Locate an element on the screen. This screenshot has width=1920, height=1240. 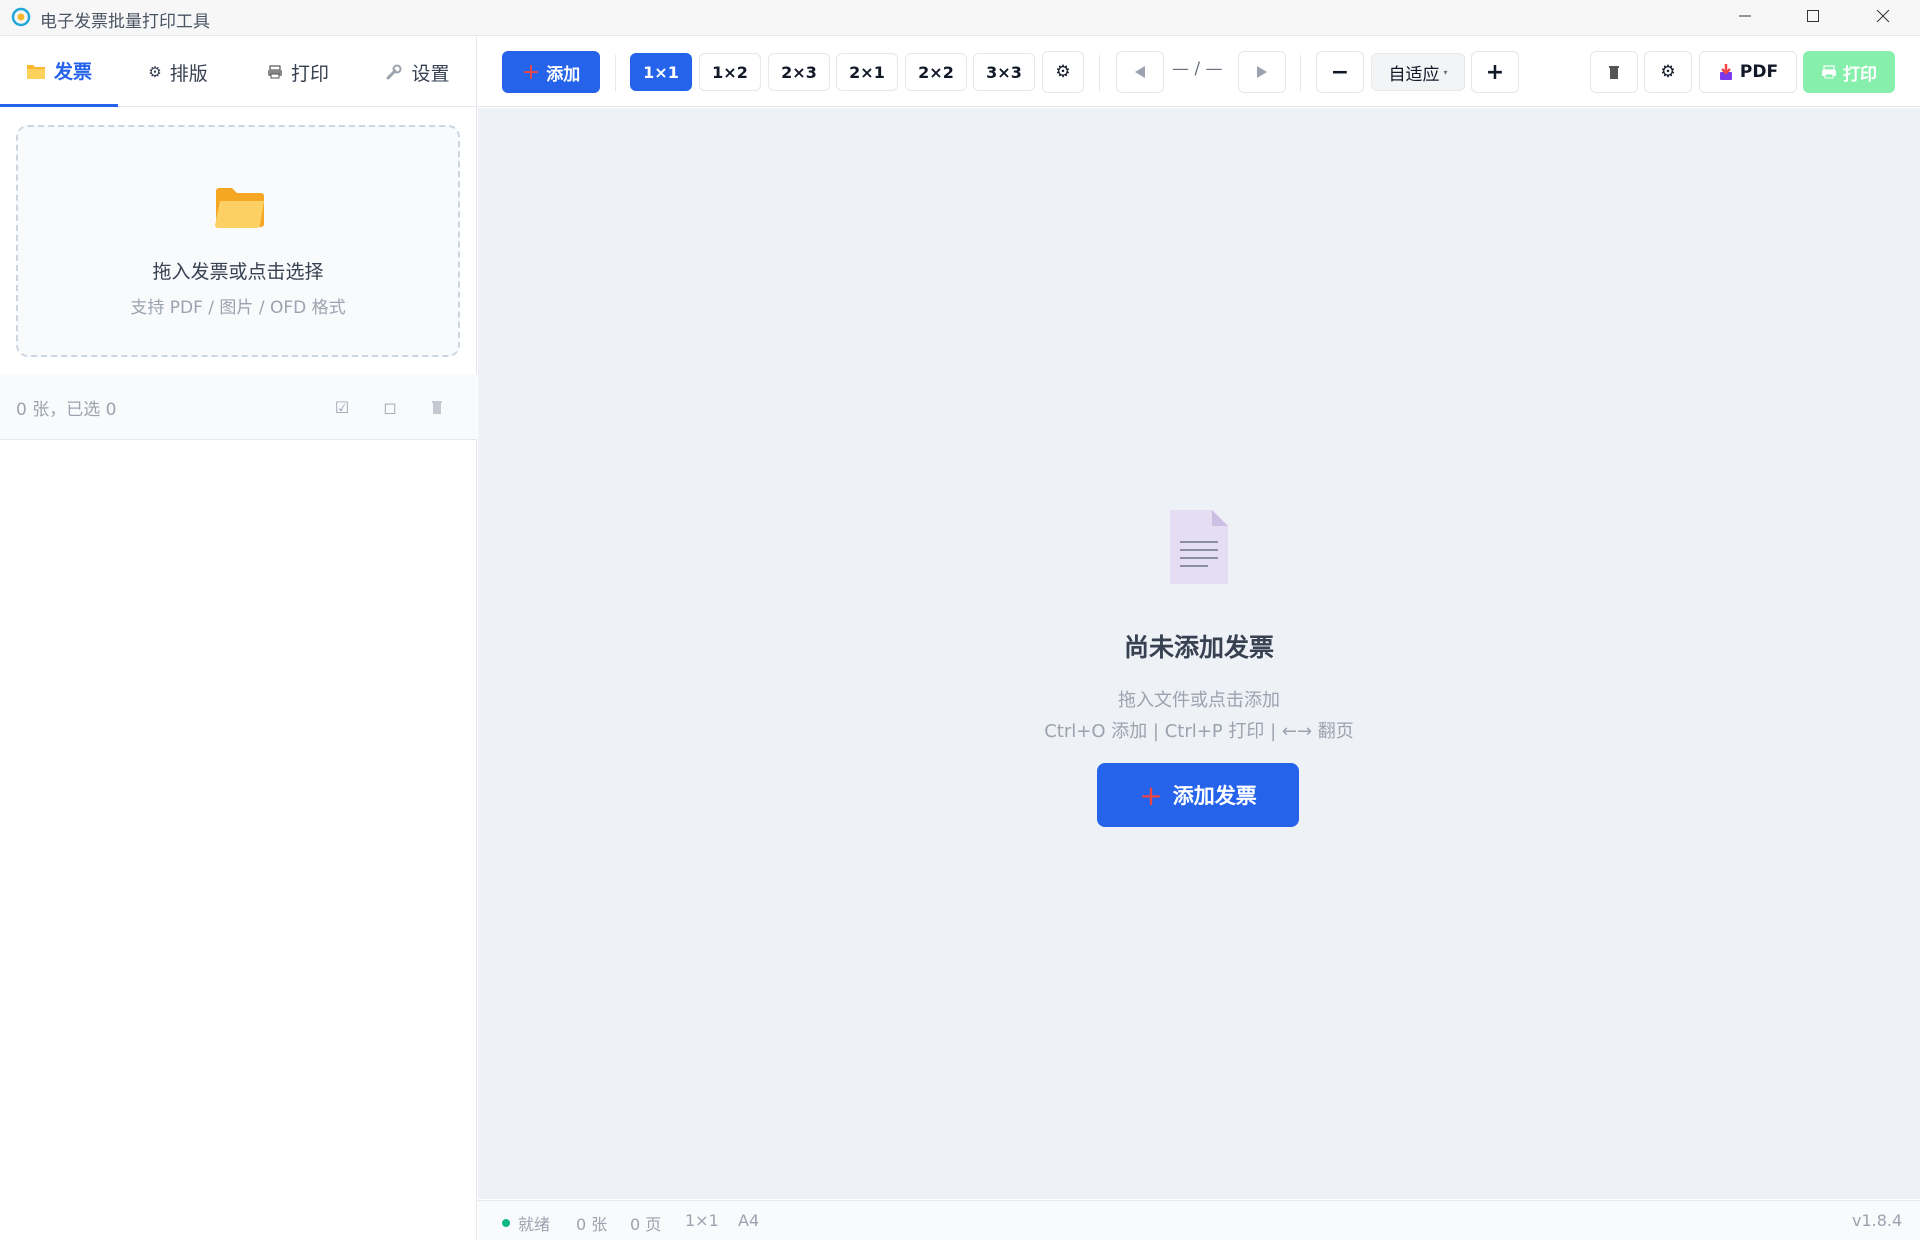
tab-invoices: 发票 is located at coordinates (59, 72).